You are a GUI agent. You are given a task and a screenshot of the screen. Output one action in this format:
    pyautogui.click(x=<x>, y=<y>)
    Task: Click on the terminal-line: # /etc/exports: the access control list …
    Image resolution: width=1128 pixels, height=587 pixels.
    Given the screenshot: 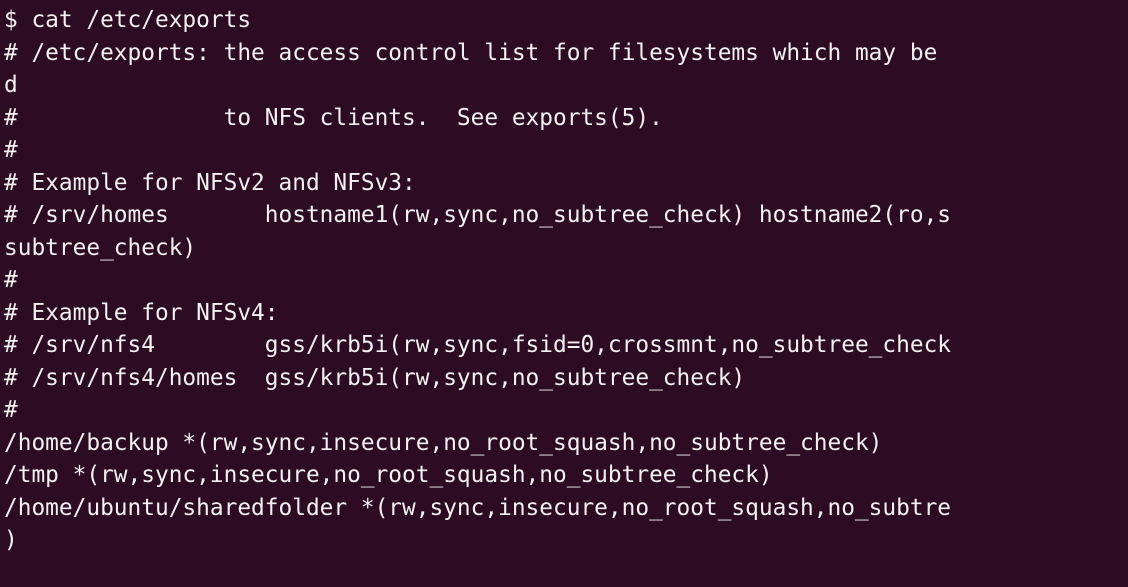 What is the action you would take?
    pyautogui.click(x=471, y=52)
    